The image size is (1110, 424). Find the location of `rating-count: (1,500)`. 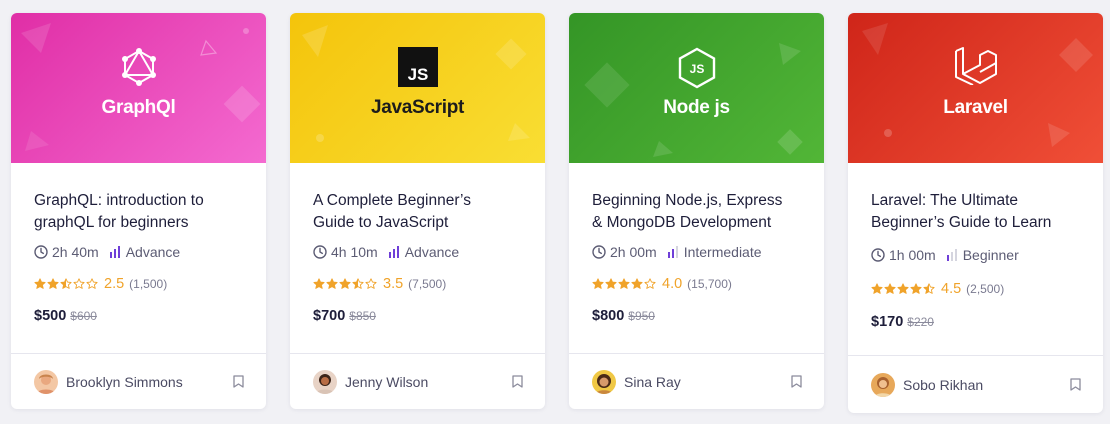

rating-count: (1,500) is located at coordinates (148, 284).